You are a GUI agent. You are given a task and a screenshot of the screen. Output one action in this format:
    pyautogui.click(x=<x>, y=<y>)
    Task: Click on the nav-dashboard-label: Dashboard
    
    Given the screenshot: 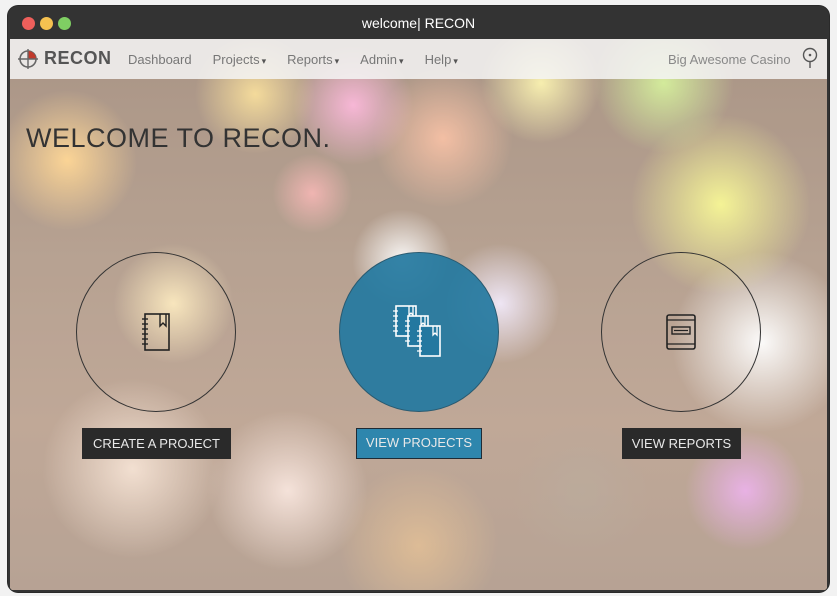 What is the action you would take?
    pyautogui.click(x=160, y=59)
    